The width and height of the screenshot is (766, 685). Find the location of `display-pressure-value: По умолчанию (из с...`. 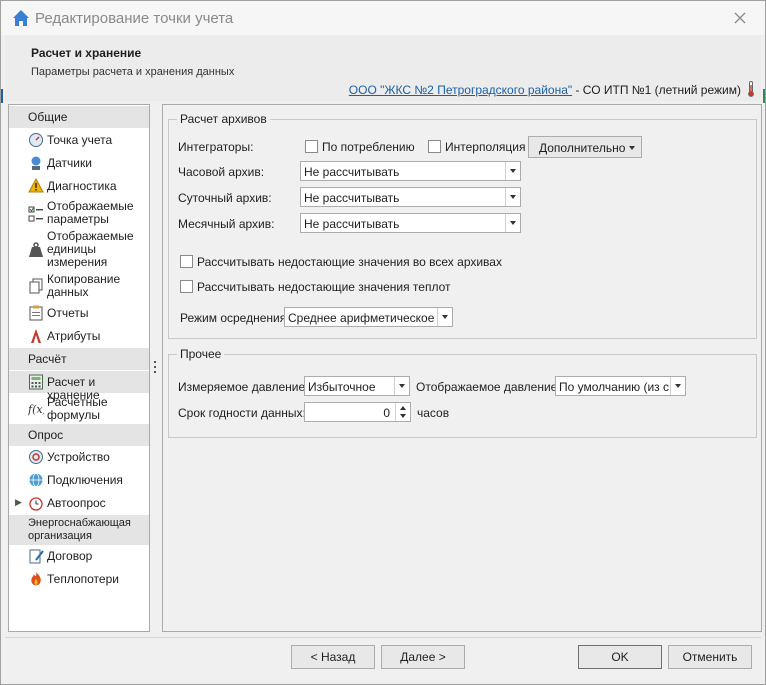

display-pressure-value: По умолчанию (из с... is located at coordinates (614, 387).